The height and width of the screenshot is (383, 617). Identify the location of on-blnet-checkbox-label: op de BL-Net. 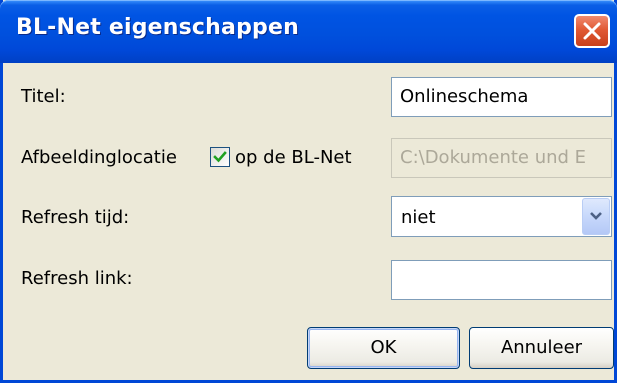
(293, 157).